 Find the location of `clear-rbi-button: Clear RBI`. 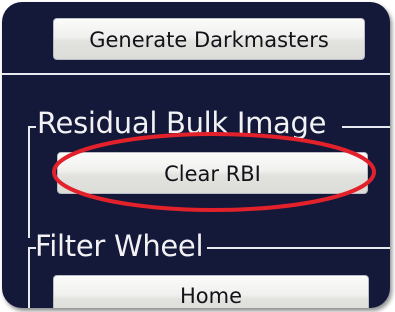

clear-rbi-button: Clear RBI is located at coordinates (212, 173).